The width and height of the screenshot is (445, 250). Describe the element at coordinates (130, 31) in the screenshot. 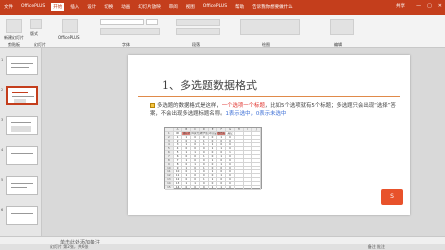

I see `font-format-buttons` at that location.